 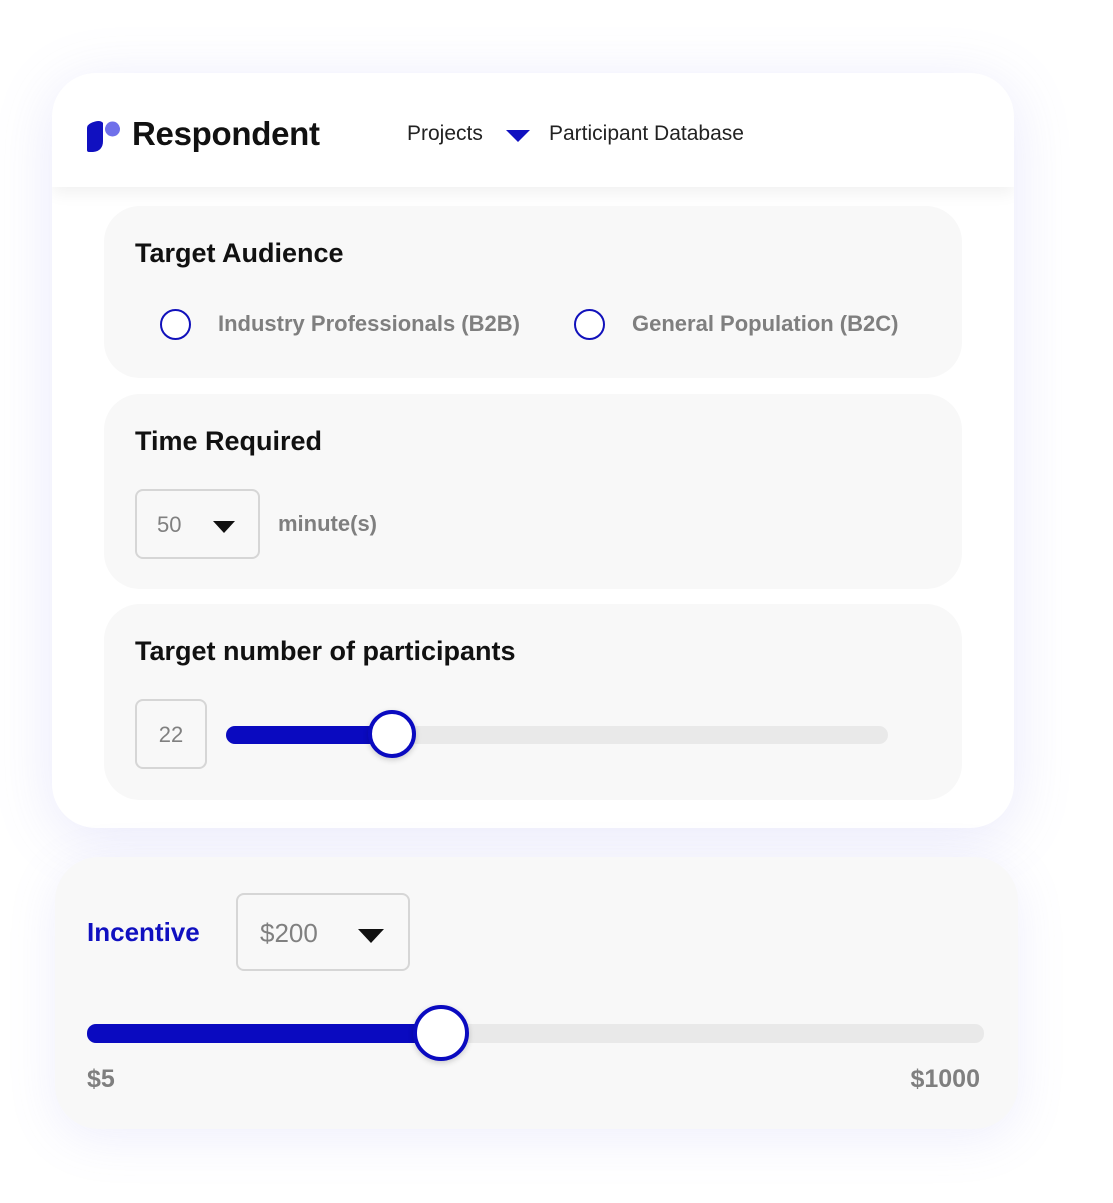 I want to click on brand-name: Respondent, so click(x=226, y=134).